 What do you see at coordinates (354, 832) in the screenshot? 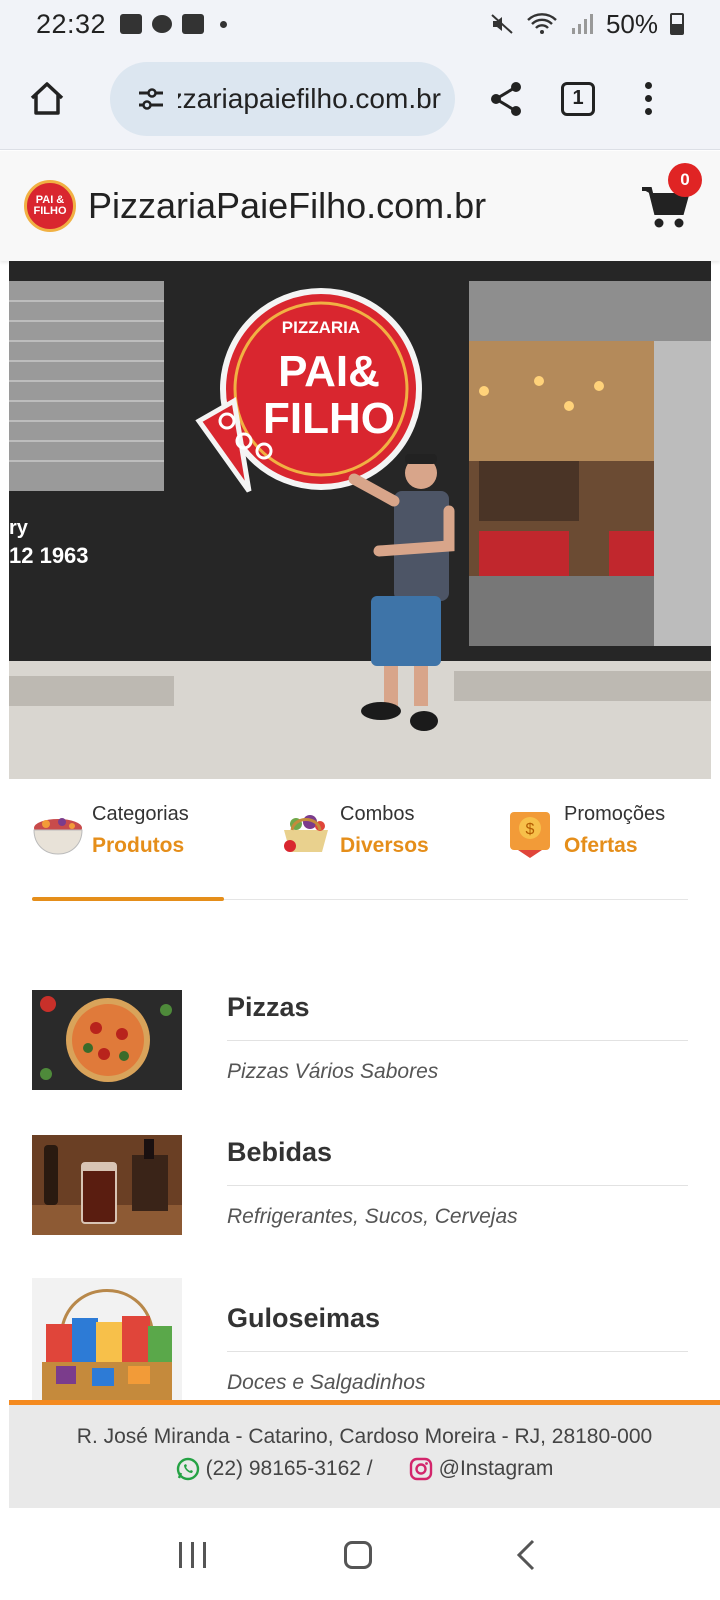
I see `tab-combos: Combos Diversos` at bounding box center [354, 832].